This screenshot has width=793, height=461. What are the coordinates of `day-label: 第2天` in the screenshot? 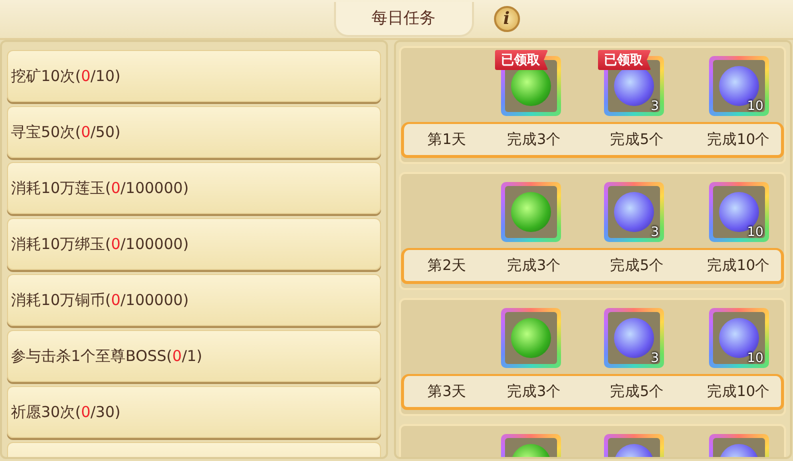 It's located at (447, 266).